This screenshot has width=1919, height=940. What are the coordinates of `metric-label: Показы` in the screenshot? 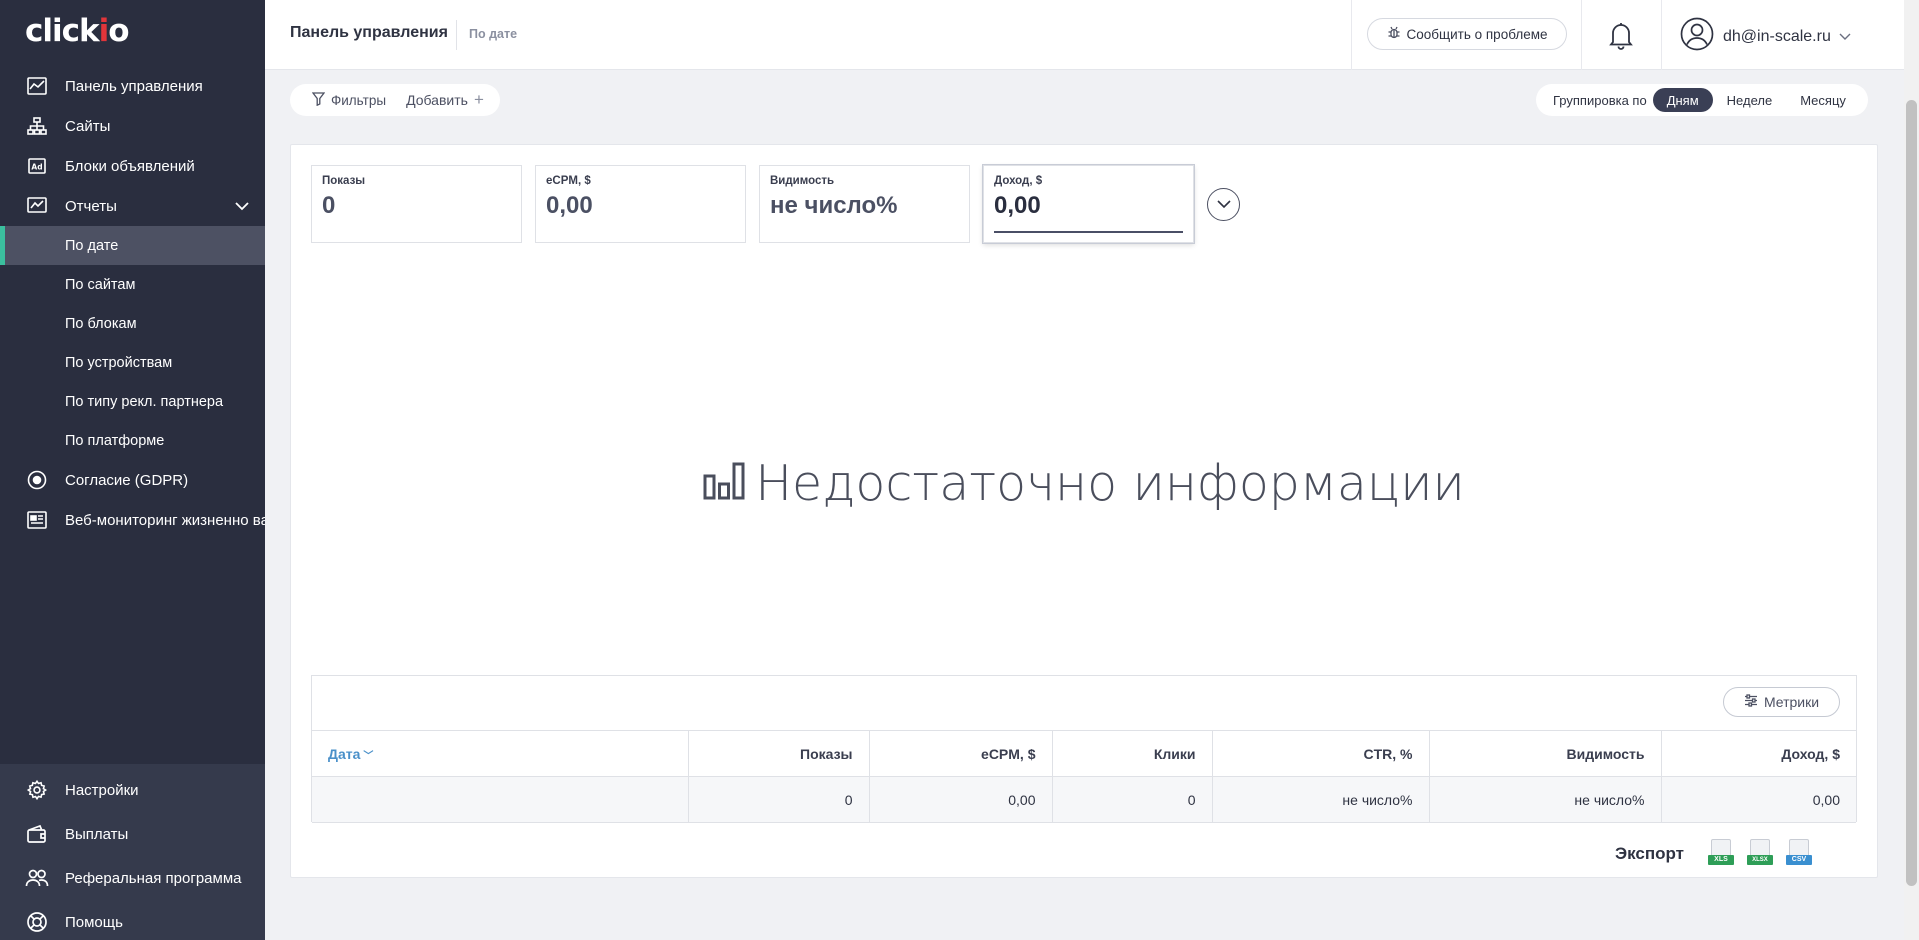 It's located at (344, 181).